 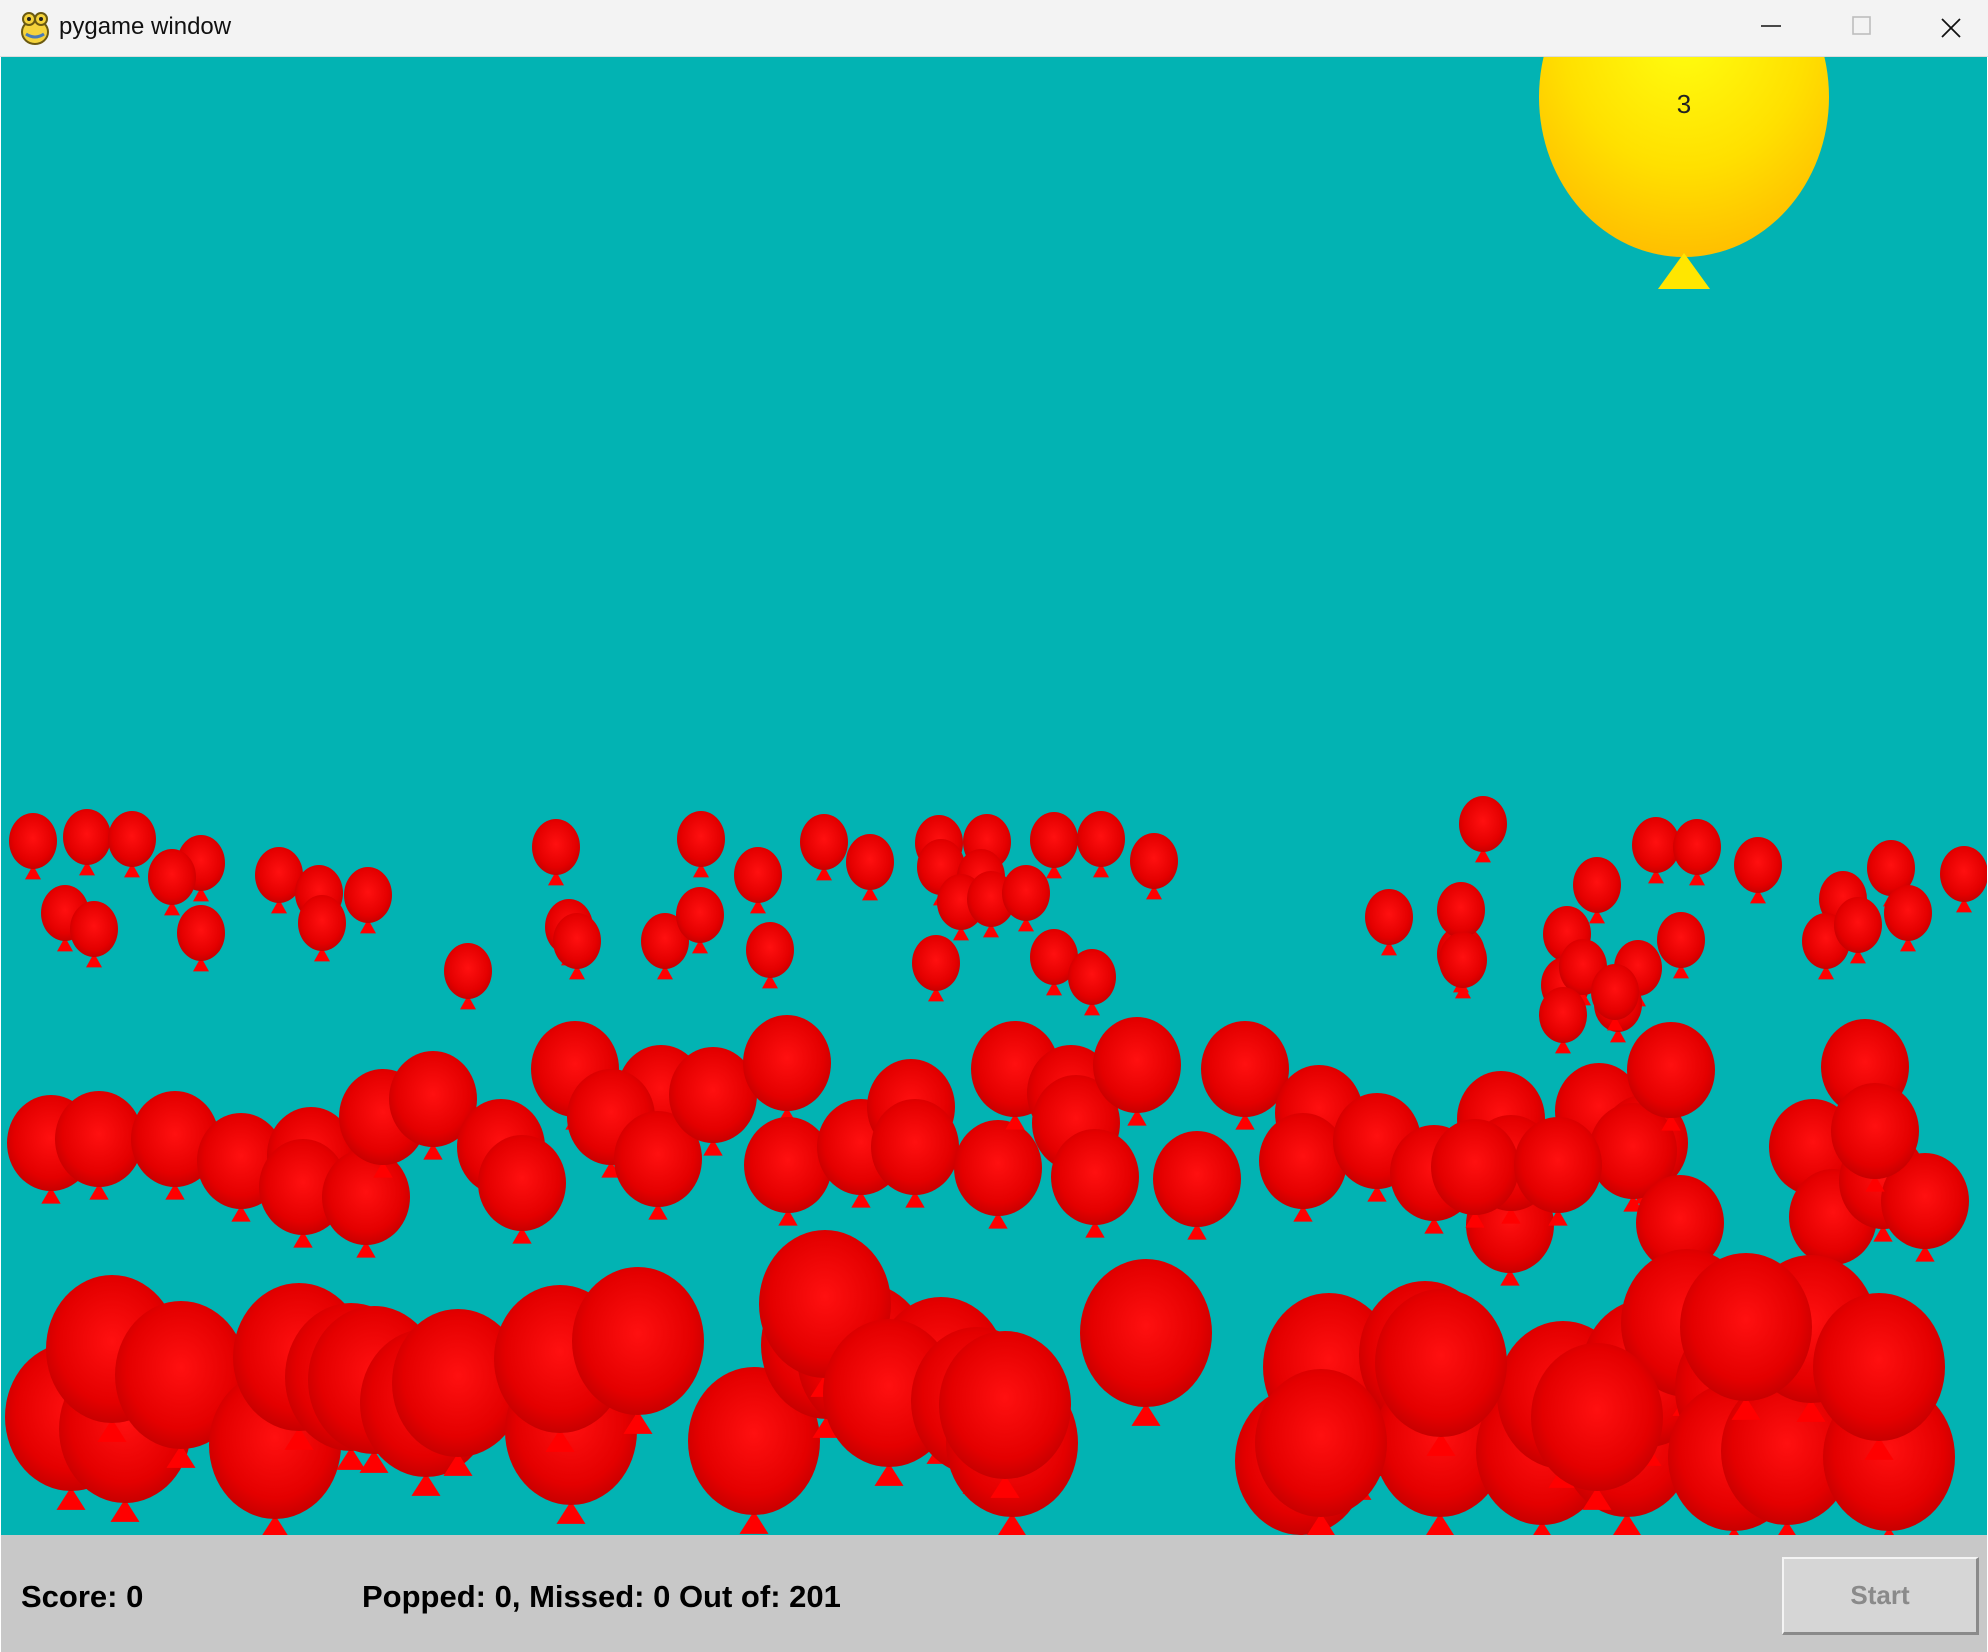 I want to click on maximize-icon, so click(x=1861, y=25).